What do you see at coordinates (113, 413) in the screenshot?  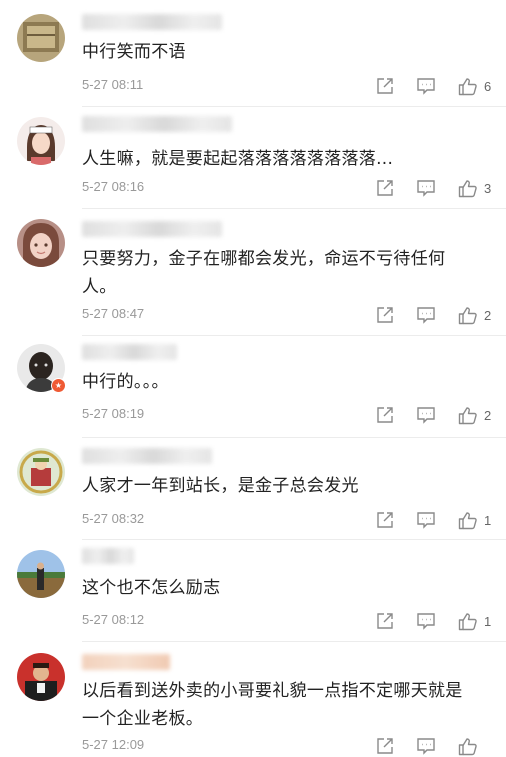 I see `comment-time: 5-27 08:19` at bounding box center [113, 413].